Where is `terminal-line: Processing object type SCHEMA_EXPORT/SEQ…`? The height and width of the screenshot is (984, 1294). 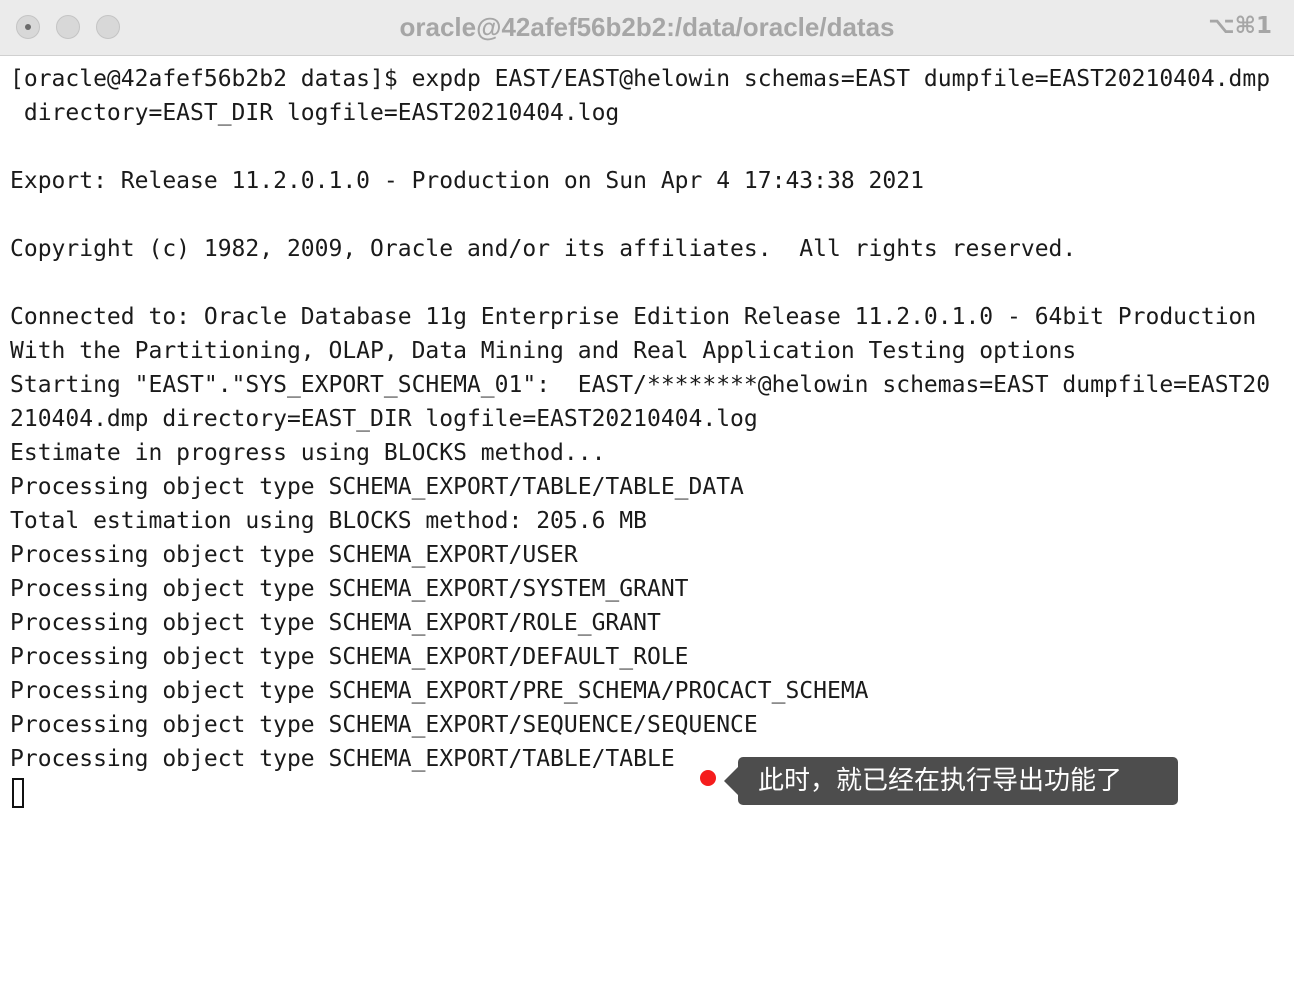
terminal-line: Processing object type SCHEMA_EXPORT/SEQ… is located at coordinates (384, 725).